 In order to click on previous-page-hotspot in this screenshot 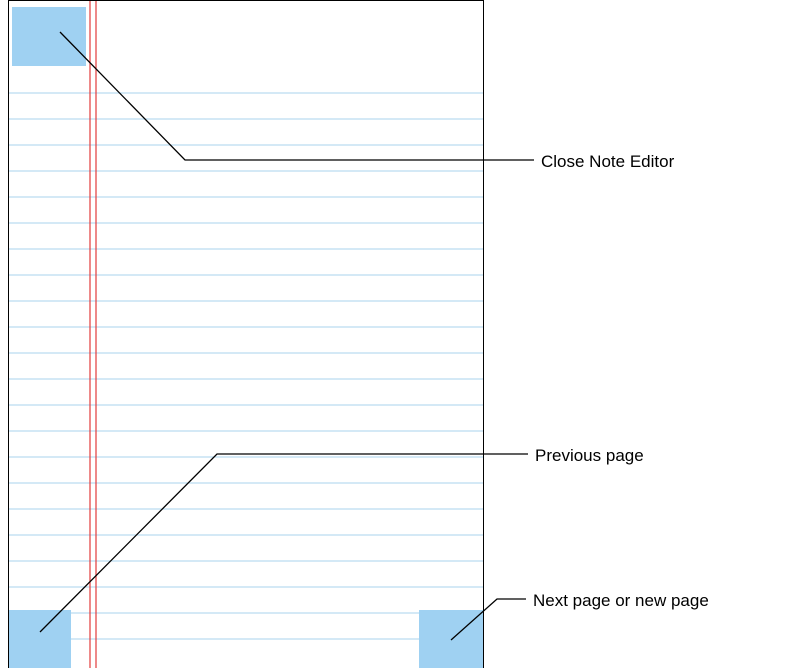, I will do `click(39, 639)`.